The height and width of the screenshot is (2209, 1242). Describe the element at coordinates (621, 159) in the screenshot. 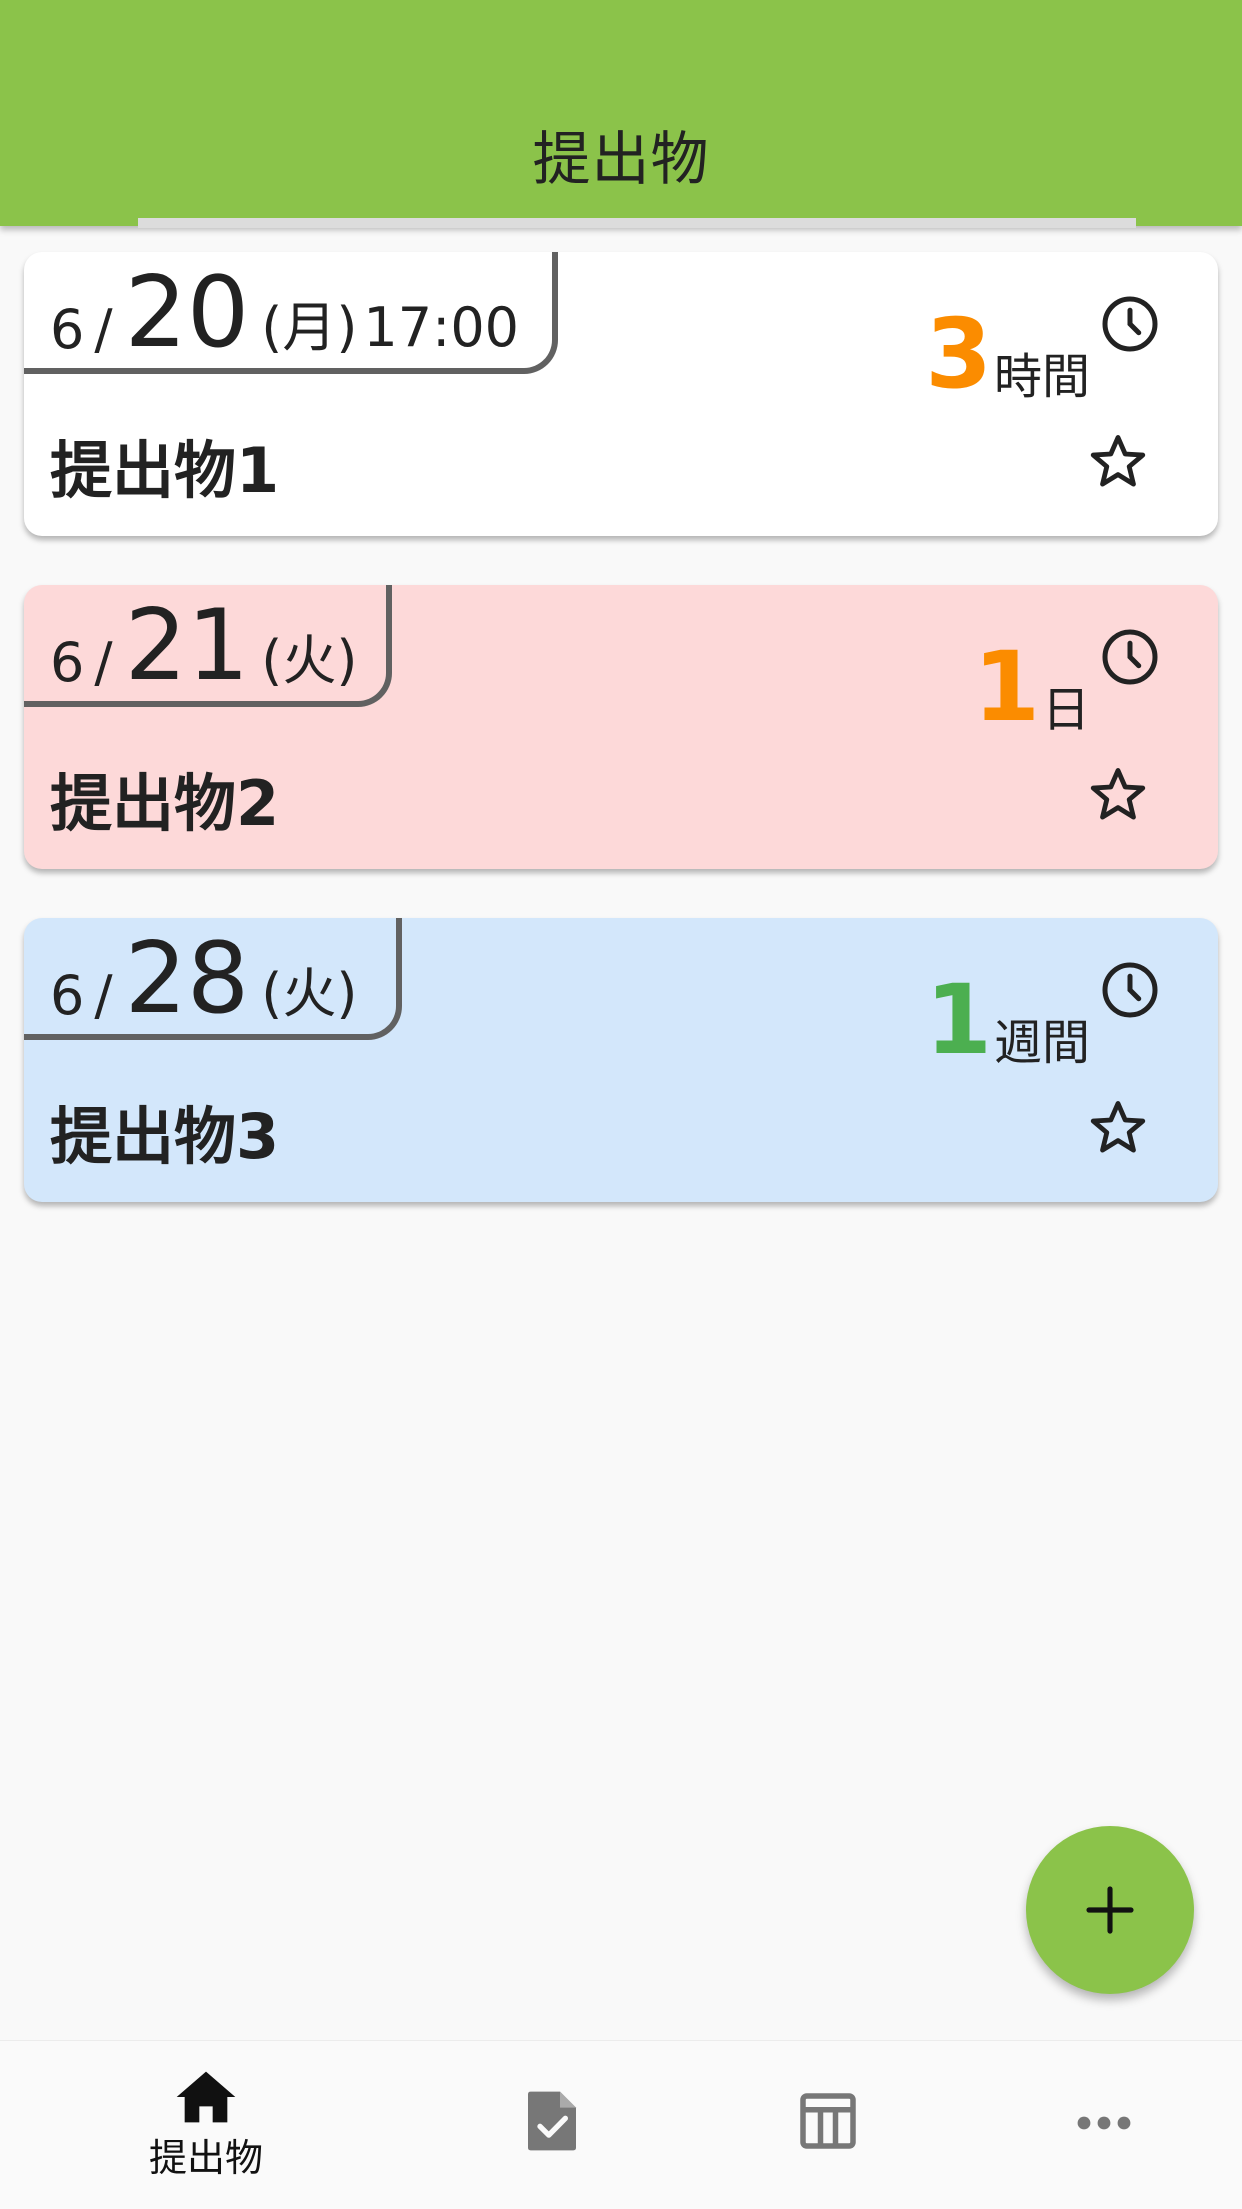

I see `page-title: 提出物` at that location.